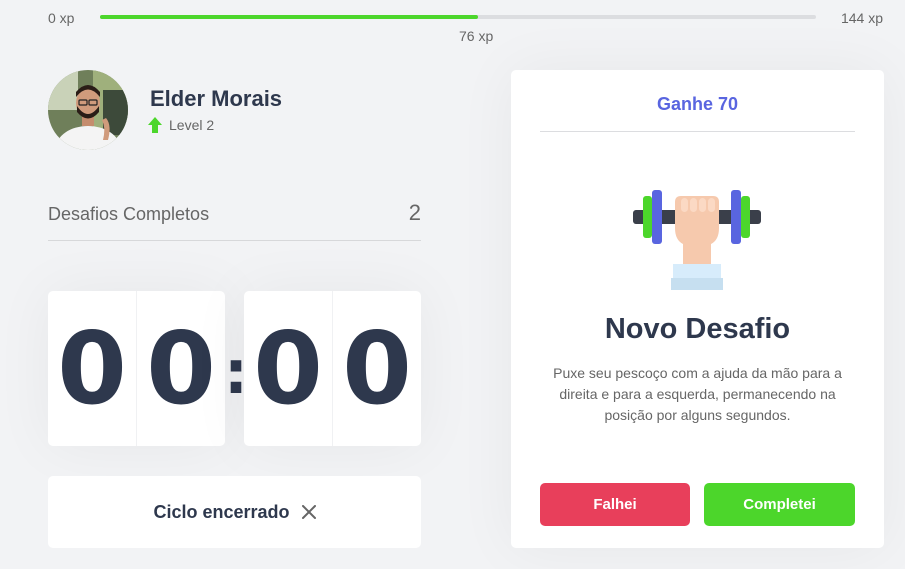 Image resolution: width=905 pixels, height=569 pixels. Describe the element at coordinates (697, 329) in the screenshot. I see `challenge-title: Novo Desafio` at that location.